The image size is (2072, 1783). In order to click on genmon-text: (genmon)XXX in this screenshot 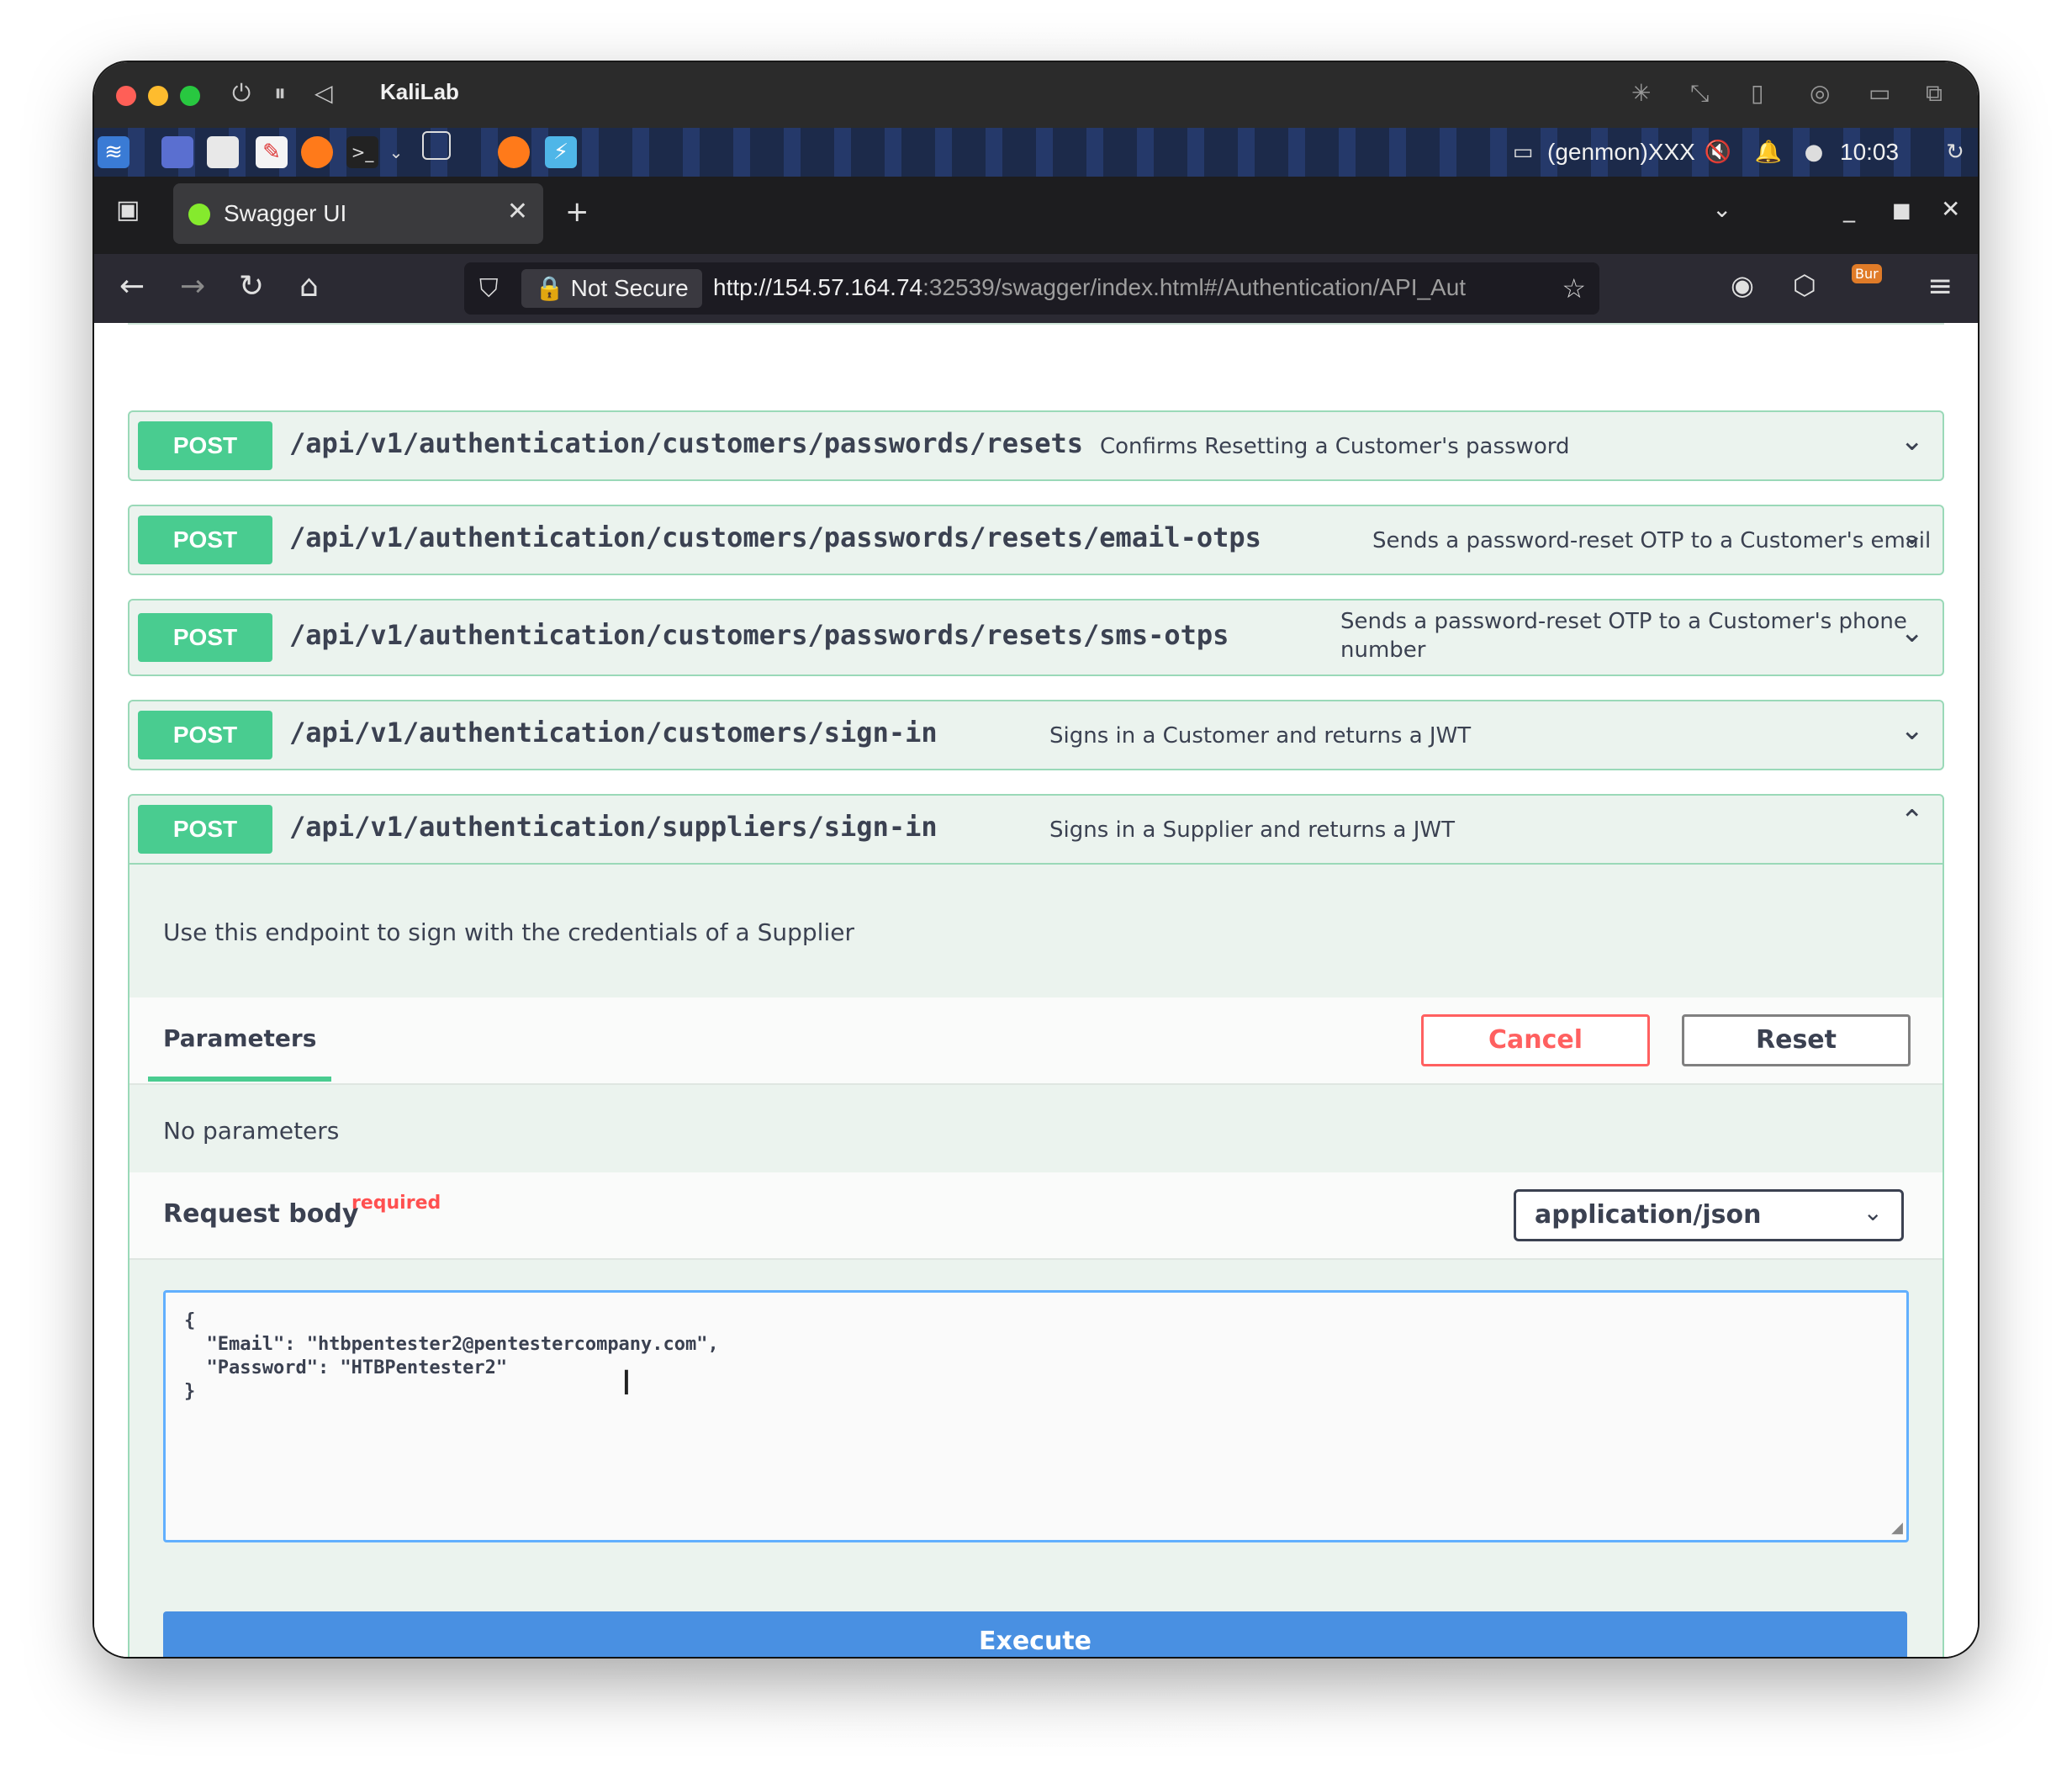, I will do `click(1621, 152)`.